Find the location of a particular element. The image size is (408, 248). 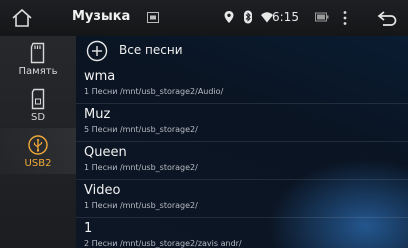

usb-icon is located at coordinates (38, 144).